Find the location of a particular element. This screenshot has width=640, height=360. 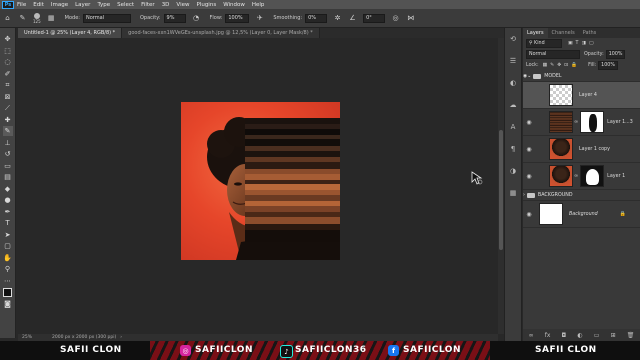

move-tool-icon: ✥ is located at coordinates (8, 39).